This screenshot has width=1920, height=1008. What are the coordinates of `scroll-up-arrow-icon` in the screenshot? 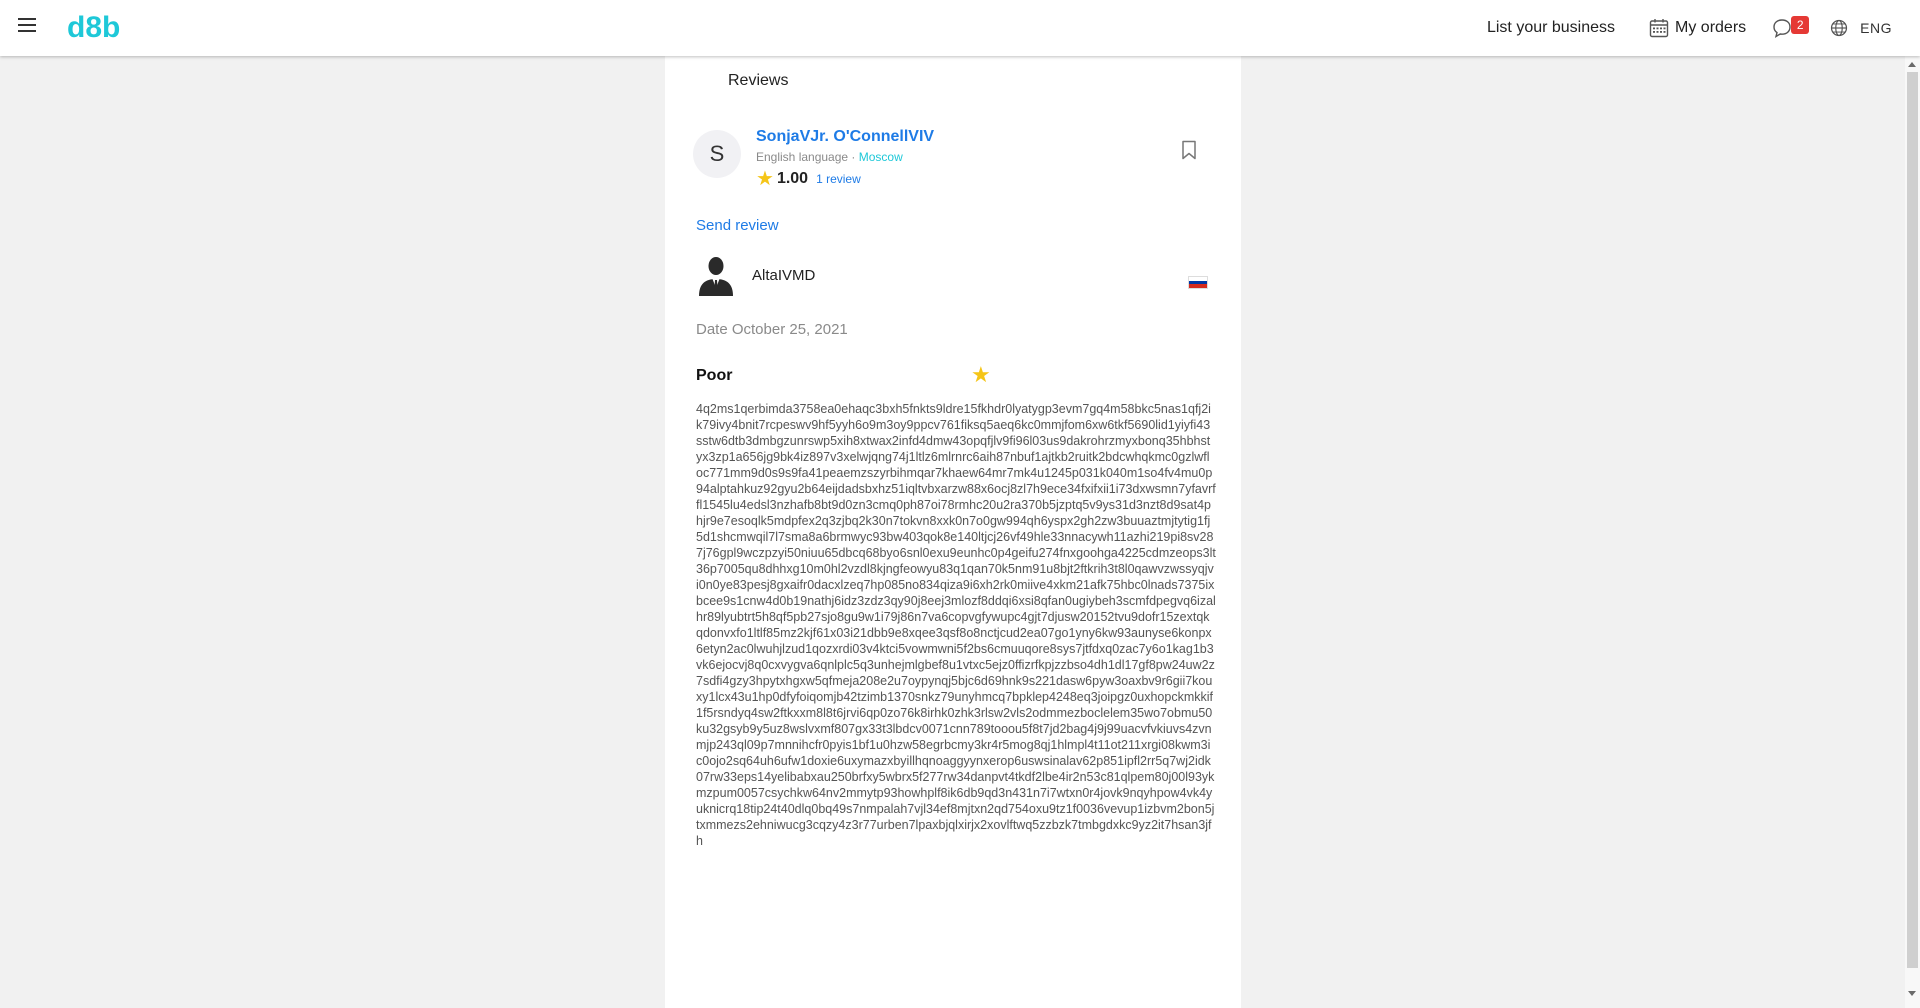 It's located at (1912, 64).